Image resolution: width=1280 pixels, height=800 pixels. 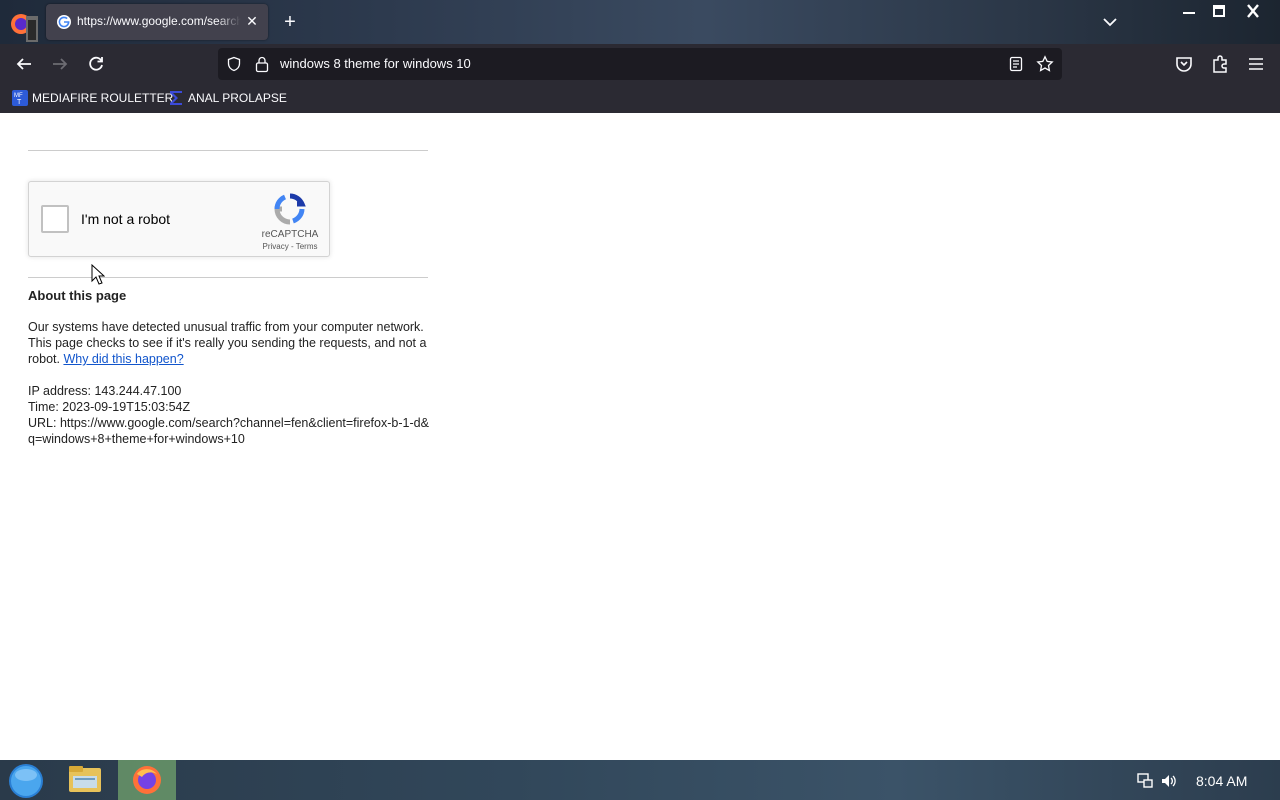 I want to click on system-clock: 8:04 AM, so click(x=1221, y=781).